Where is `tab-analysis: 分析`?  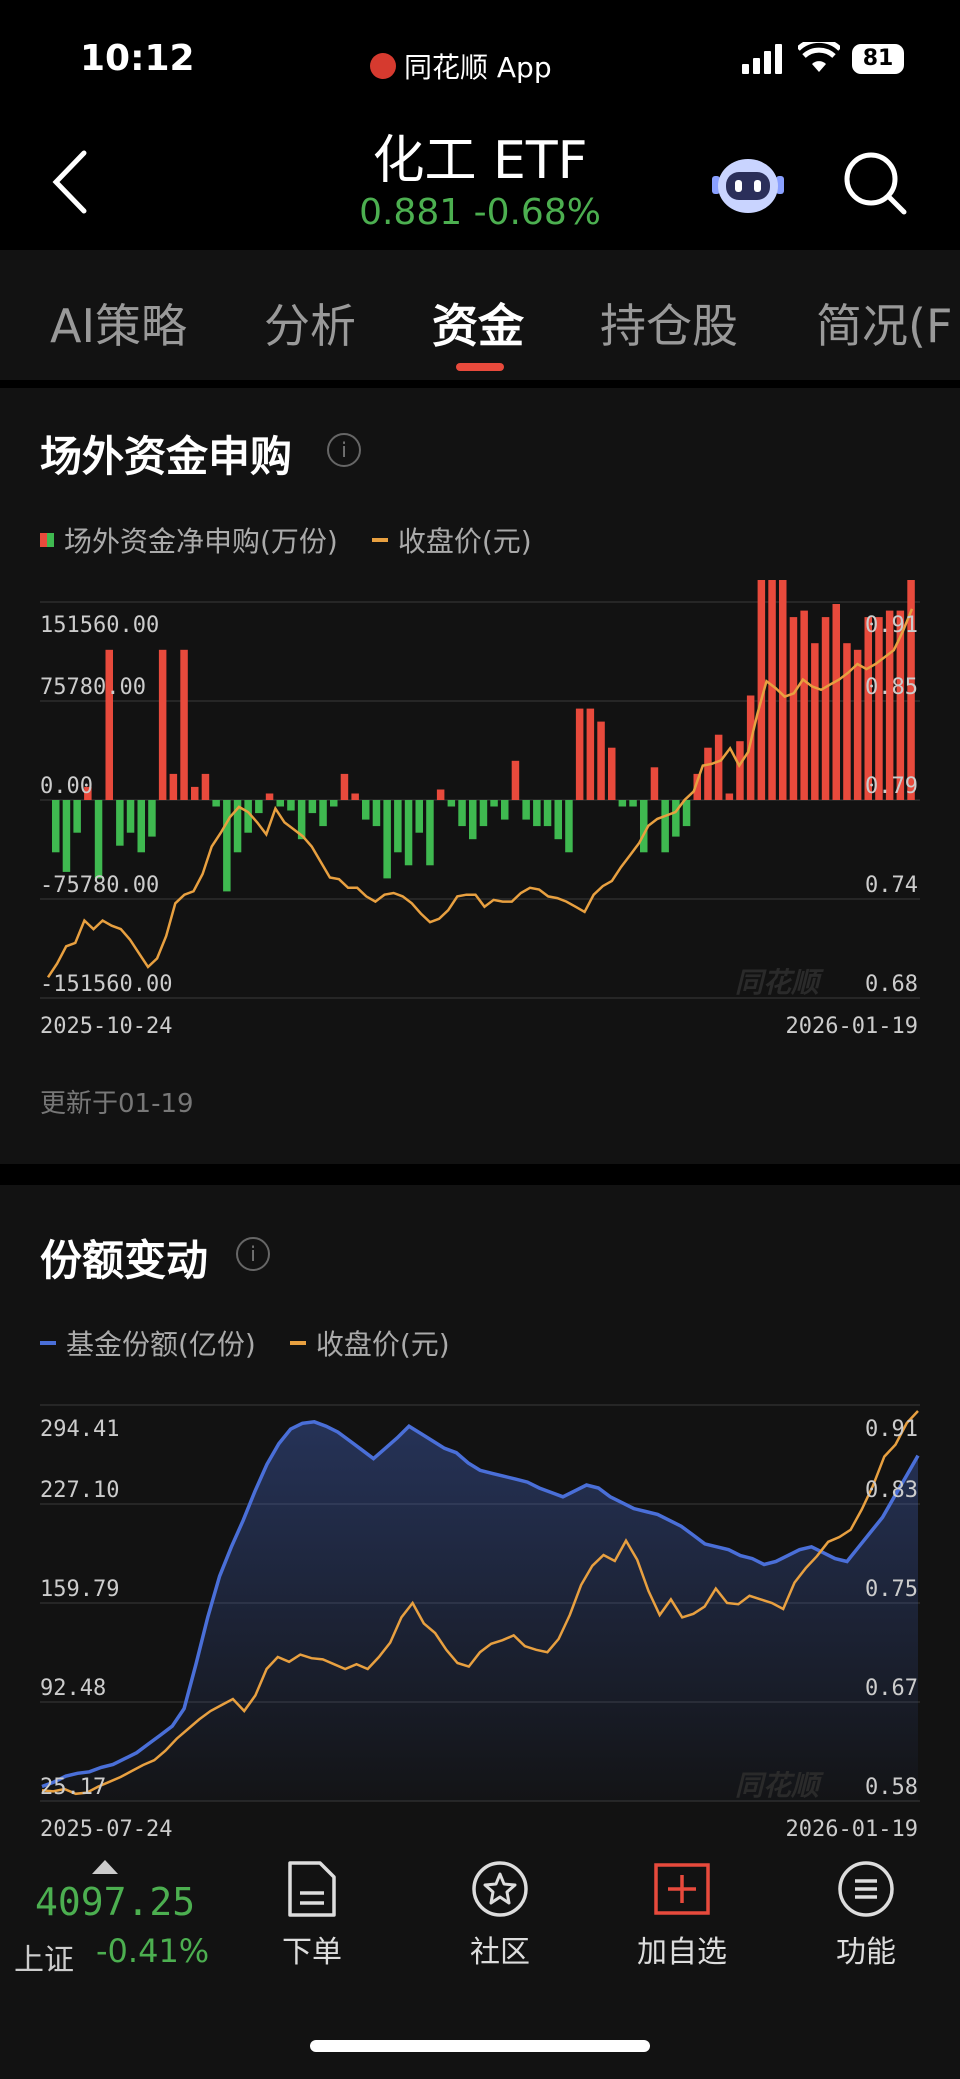 tab-analysis: 分析 is located at coordinates (310, 323).